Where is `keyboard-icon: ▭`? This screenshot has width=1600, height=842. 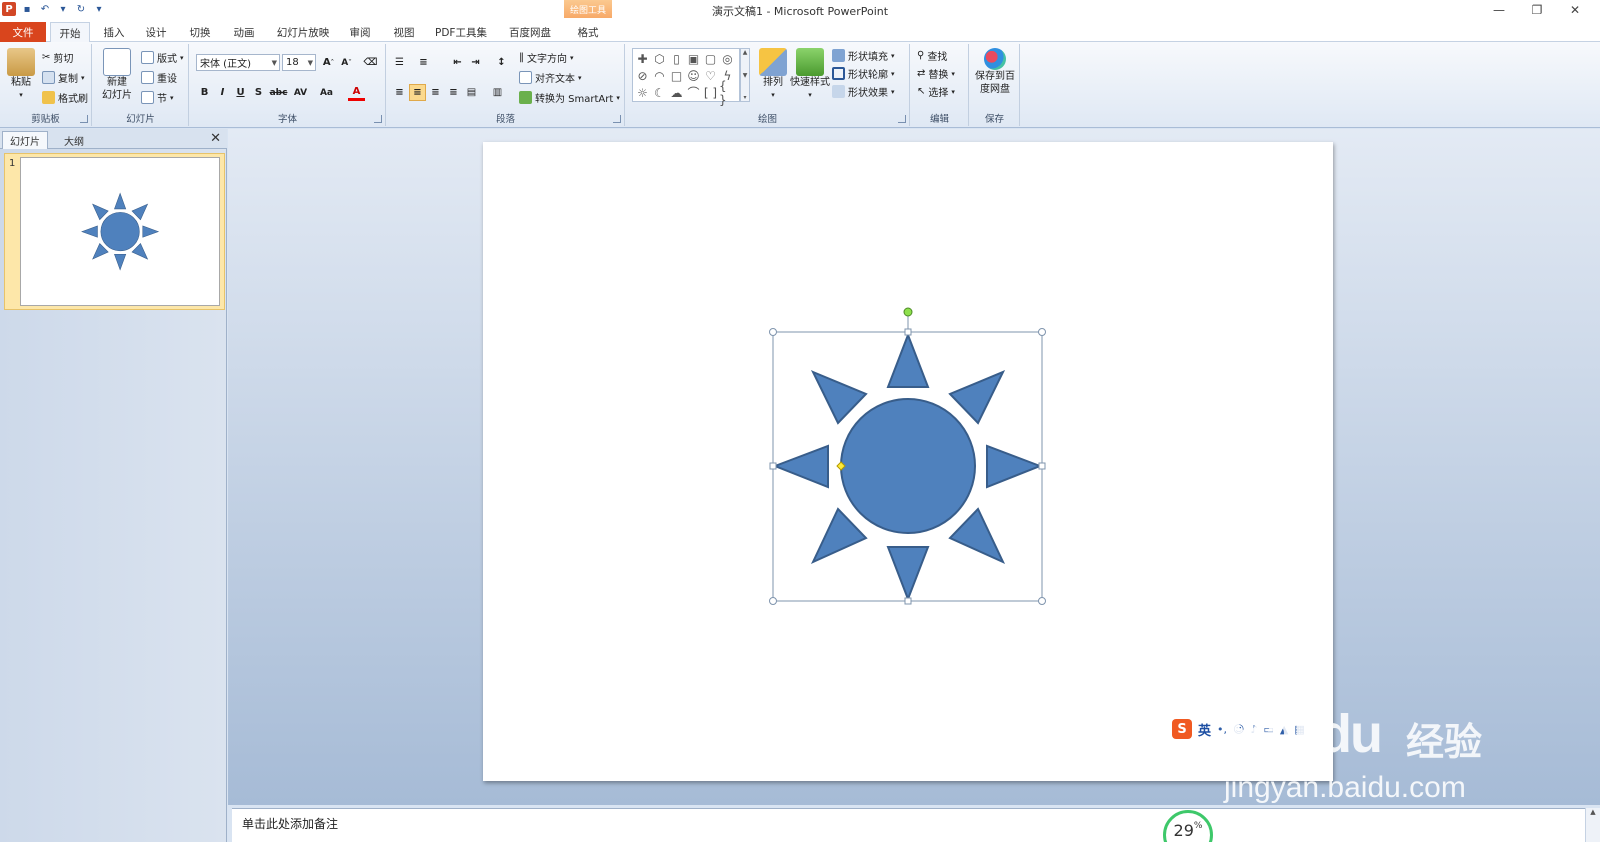 keyboard-icon: ▭ is located at coordinates (1269, 729).